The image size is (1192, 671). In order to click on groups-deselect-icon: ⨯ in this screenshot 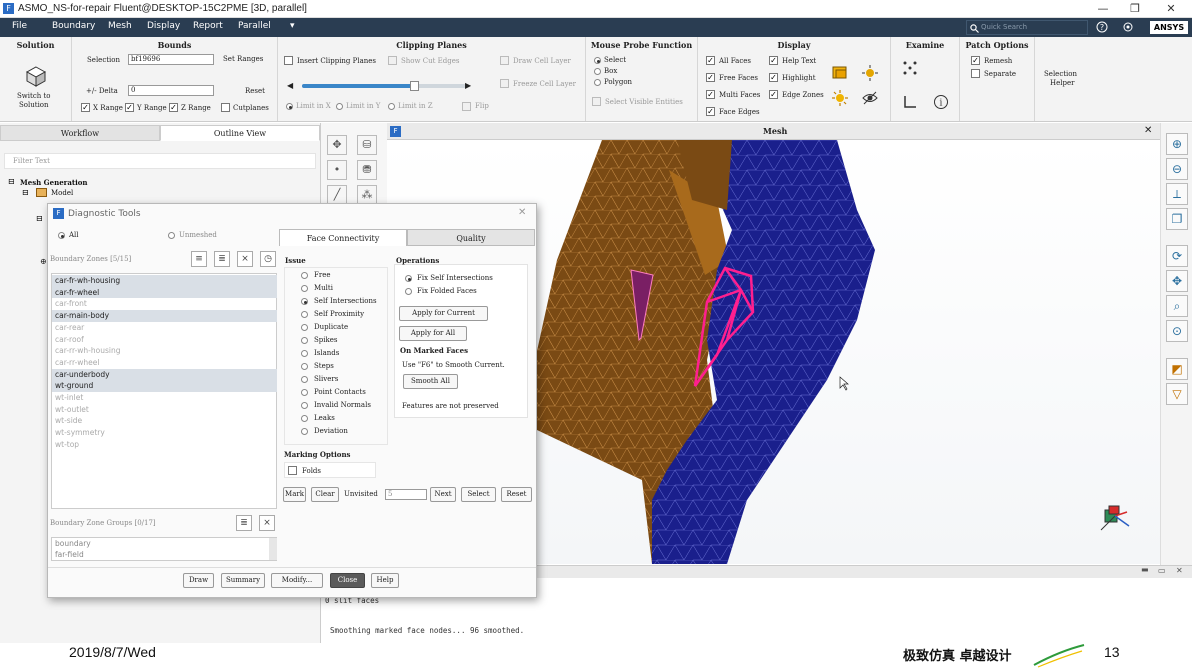, I will do `click(267, 523)`.